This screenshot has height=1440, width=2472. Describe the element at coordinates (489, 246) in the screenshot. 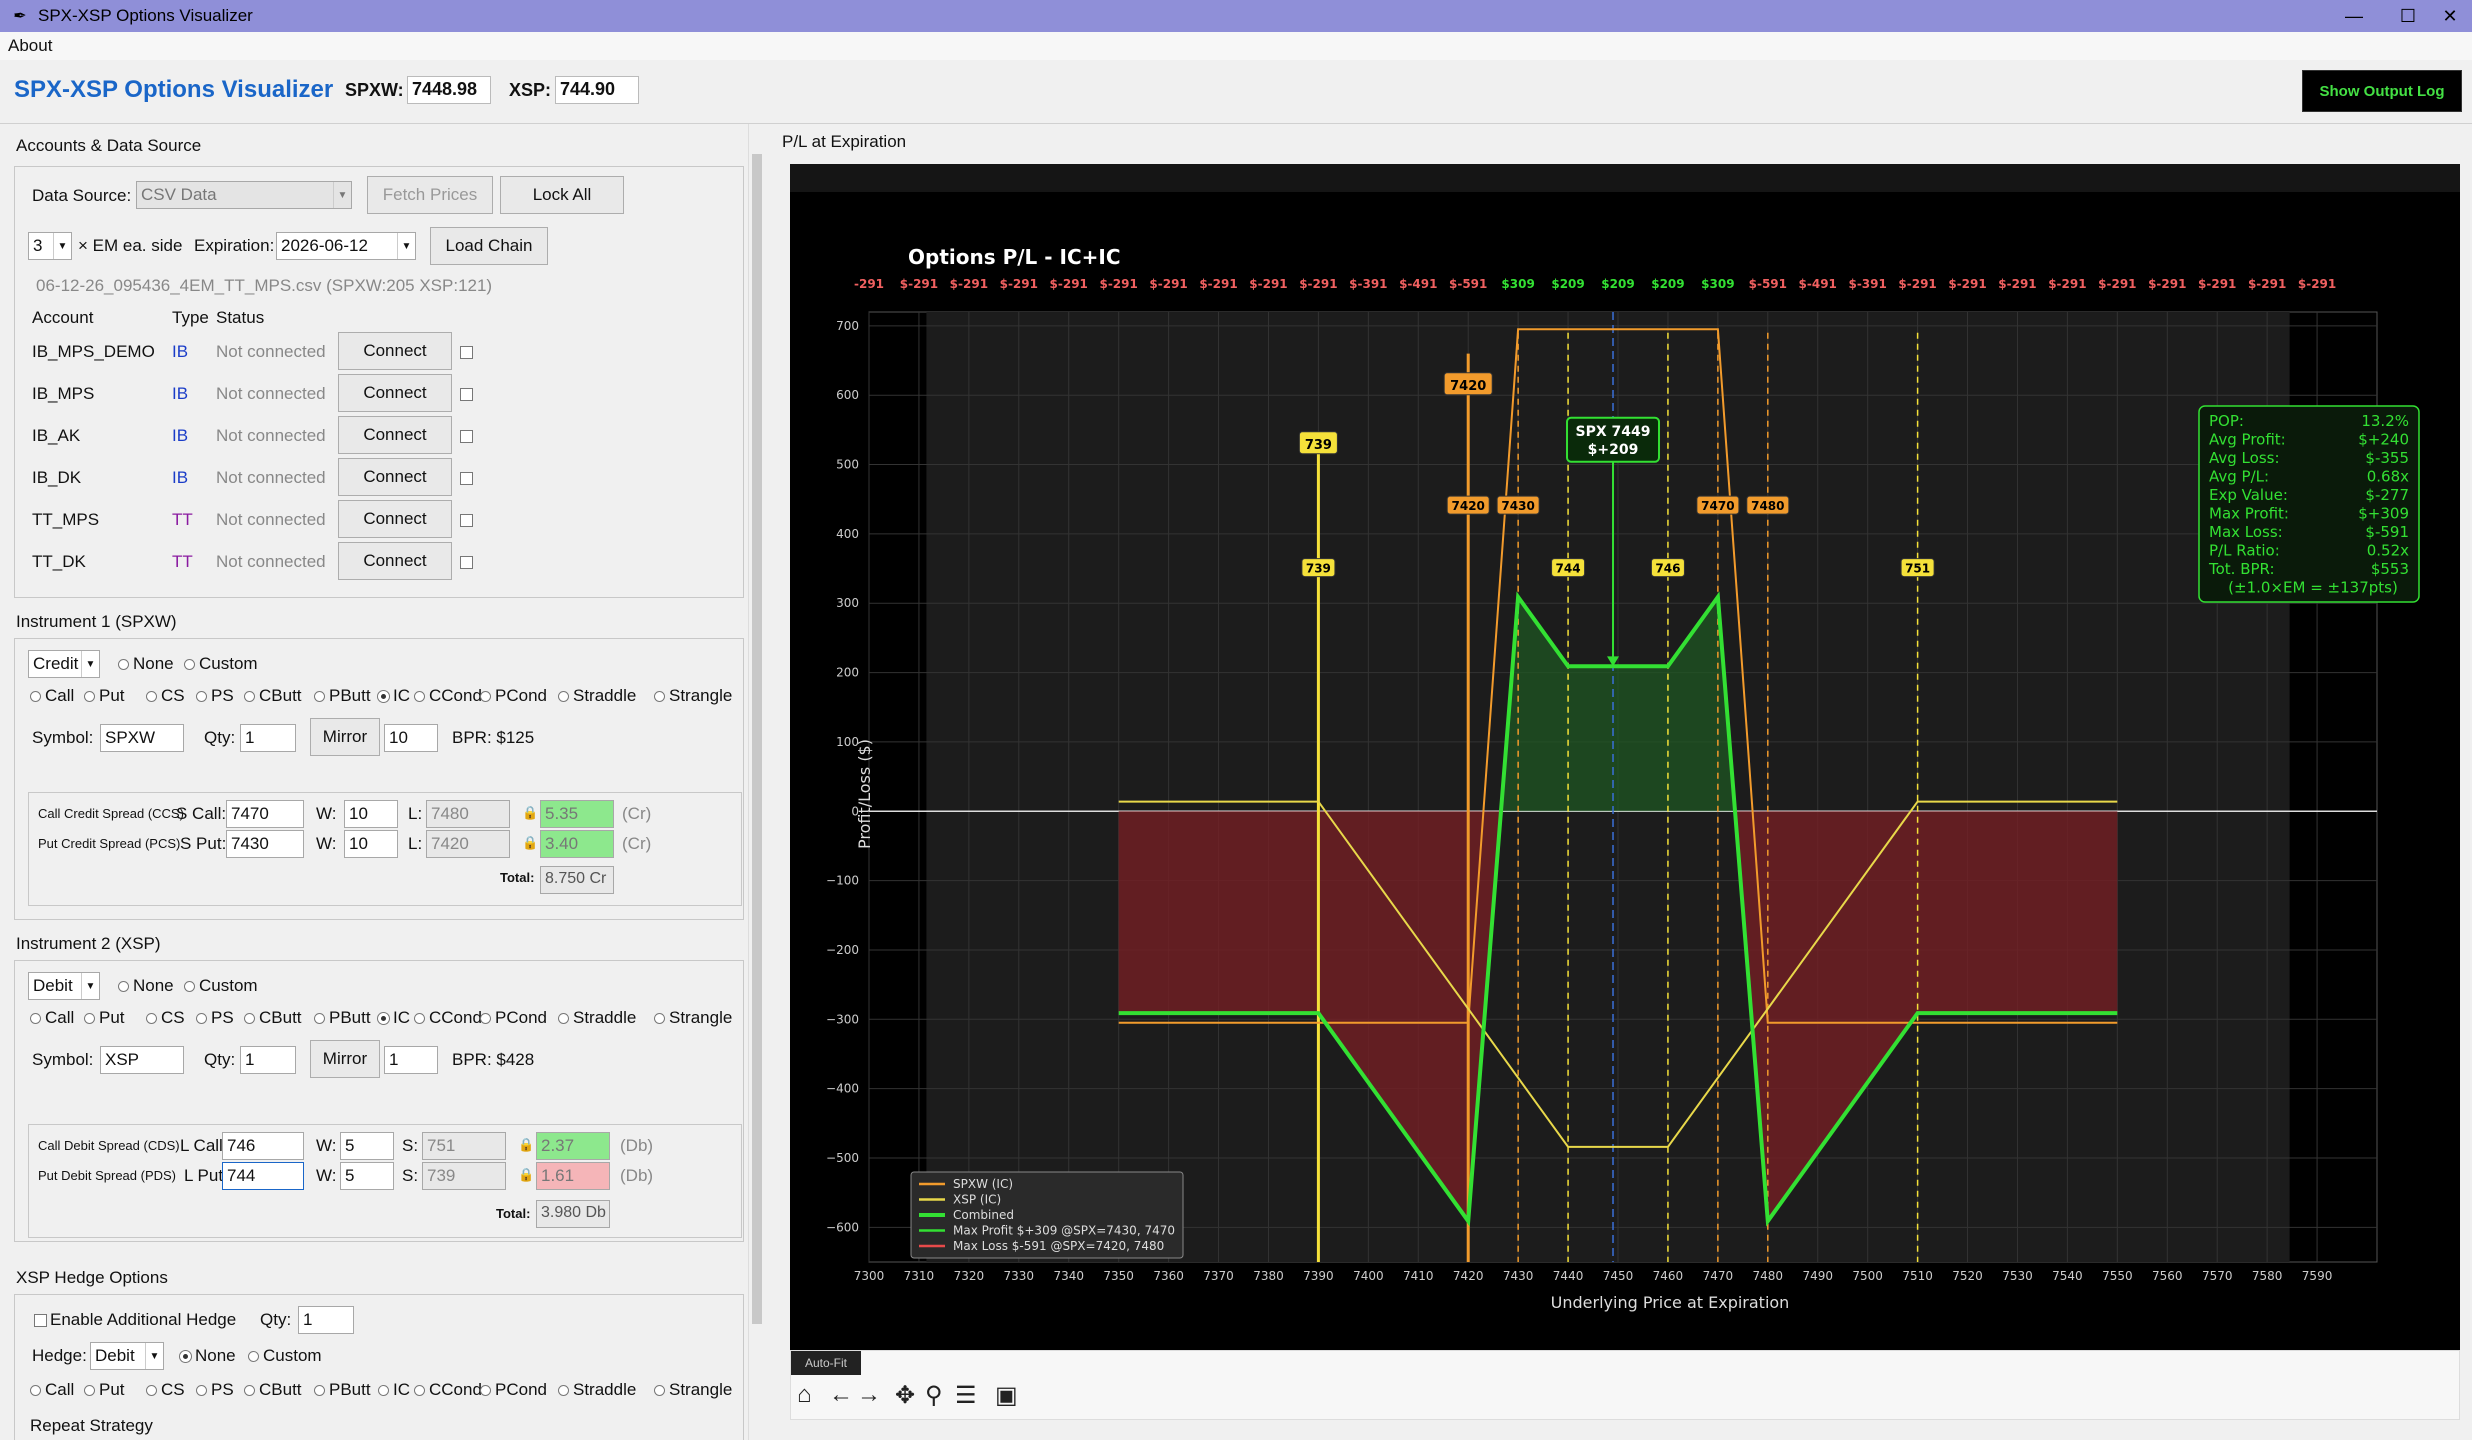

I see `load-chain-button: Load Chain` at that location.